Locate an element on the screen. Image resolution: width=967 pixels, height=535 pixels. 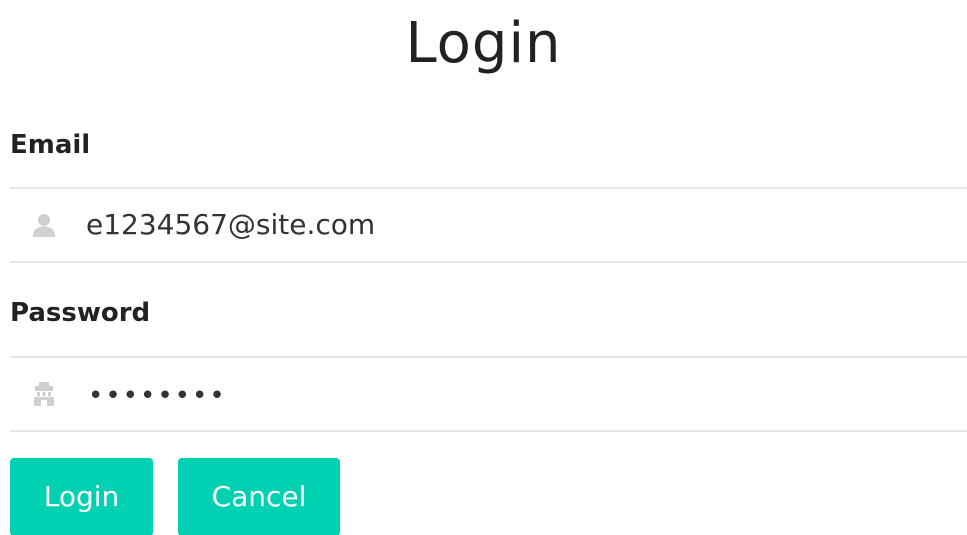
lock-icon is located at coordinates (44, 394).